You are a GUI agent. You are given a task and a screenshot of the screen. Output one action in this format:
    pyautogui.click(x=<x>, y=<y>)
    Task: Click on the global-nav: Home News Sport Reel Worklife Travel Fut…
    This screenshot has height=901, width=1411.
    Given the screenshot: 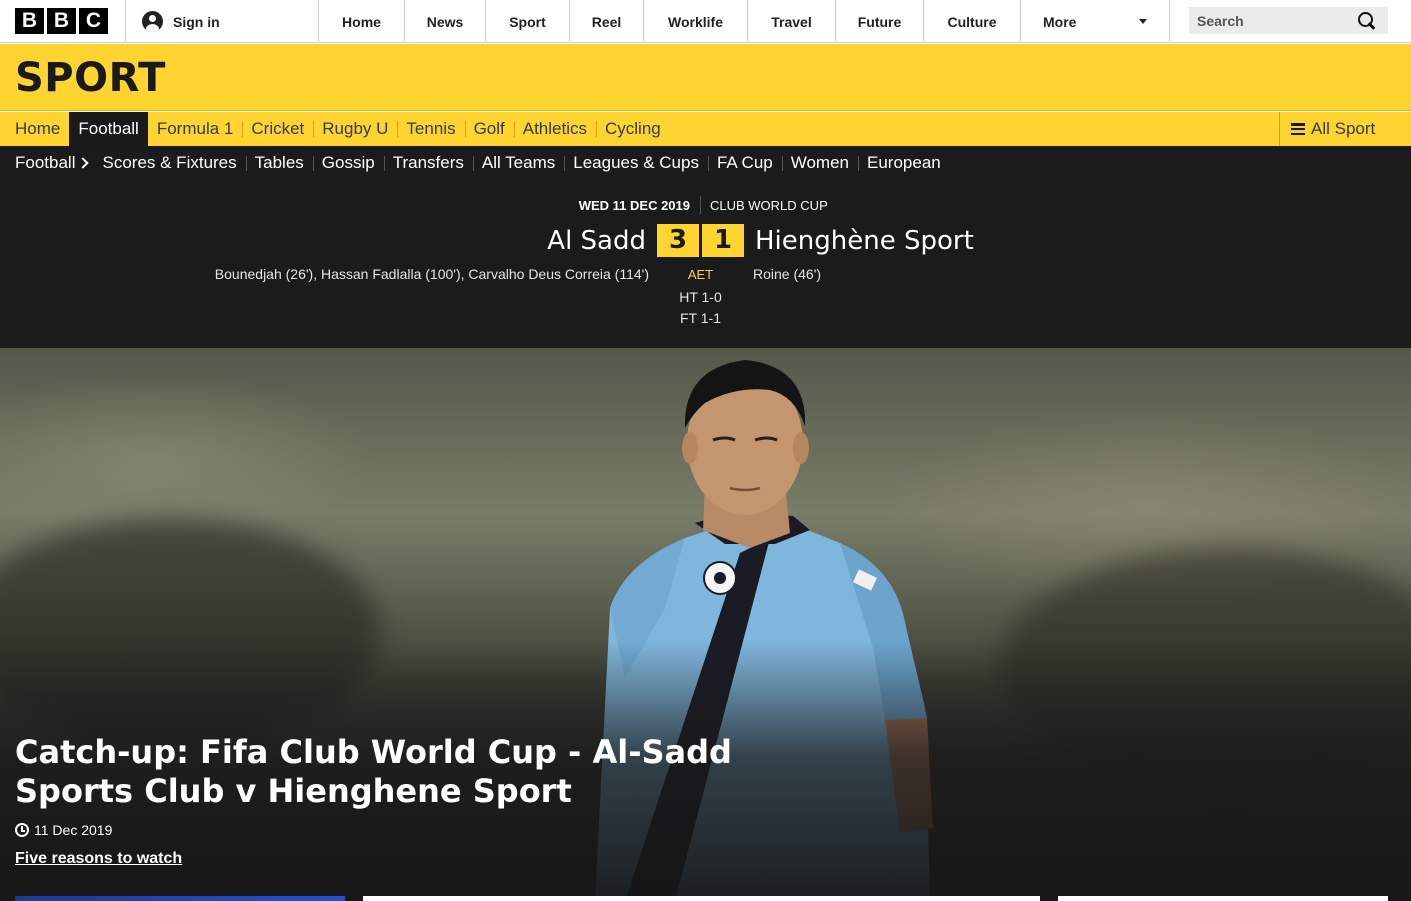 What is the action you would take?
    pyautogui.click(x=744, y=21)
    